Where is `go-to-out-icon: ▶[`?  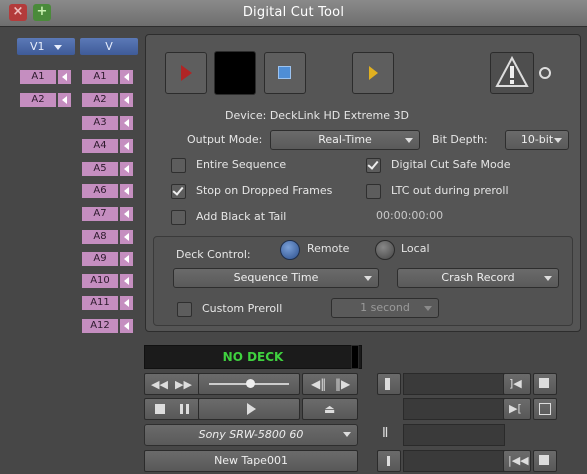 go-to-out-icon: ▶[ is located at coordinates (515, 408).